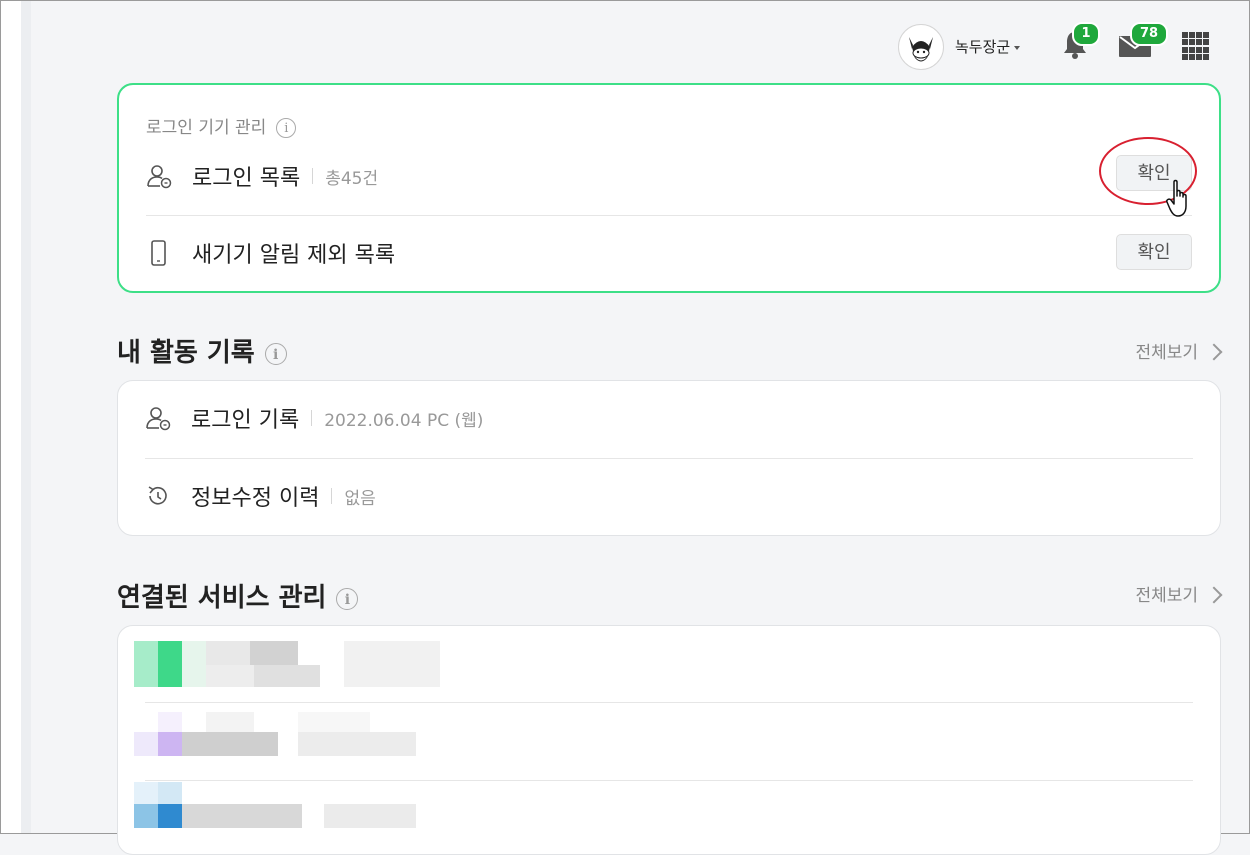  What do you see at coordinates (1176, 198) in the screenshot?
I see `hand-cursor-icon` at bounding box center [1176, 198].